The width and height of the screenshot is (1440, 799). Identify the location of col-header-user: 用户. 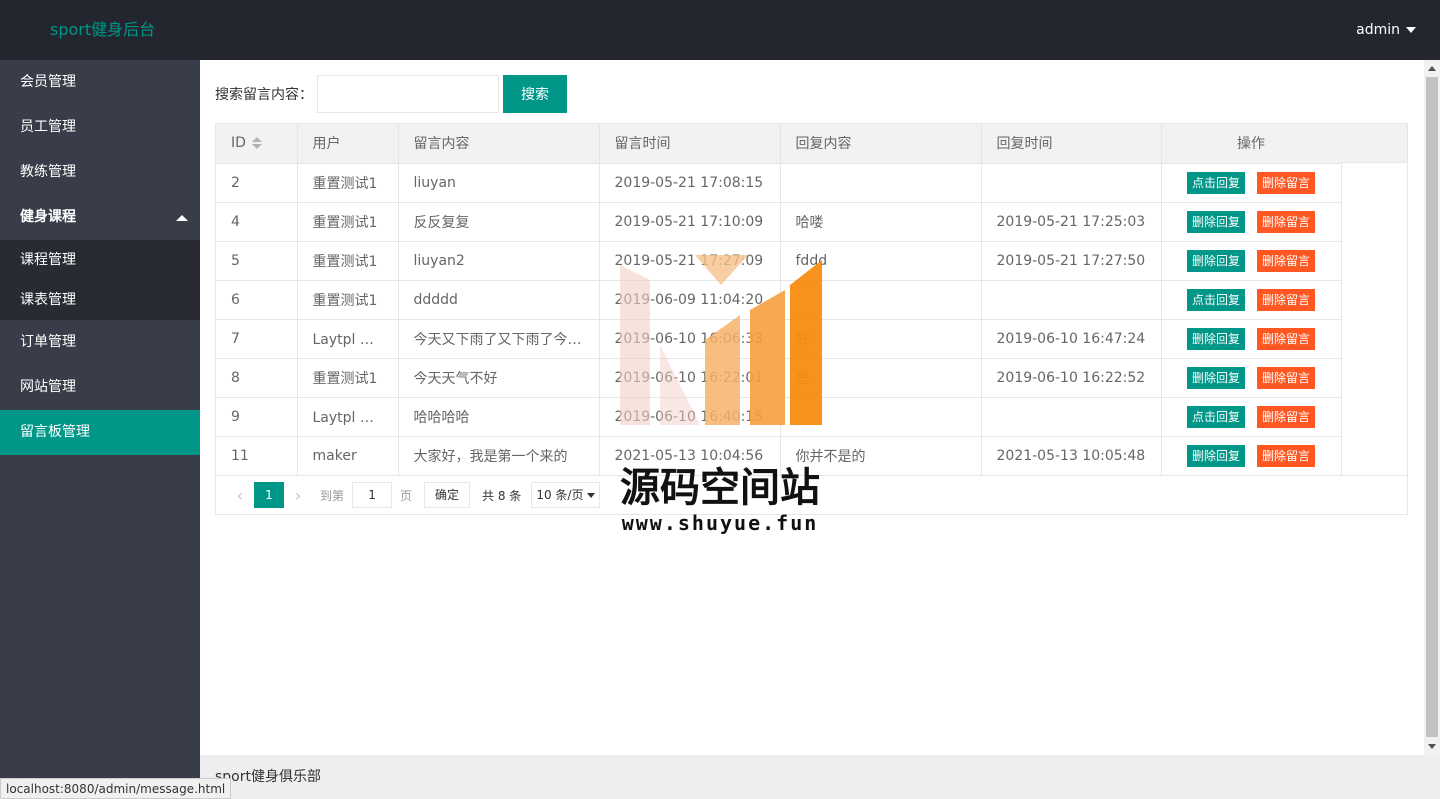
(348, 144).